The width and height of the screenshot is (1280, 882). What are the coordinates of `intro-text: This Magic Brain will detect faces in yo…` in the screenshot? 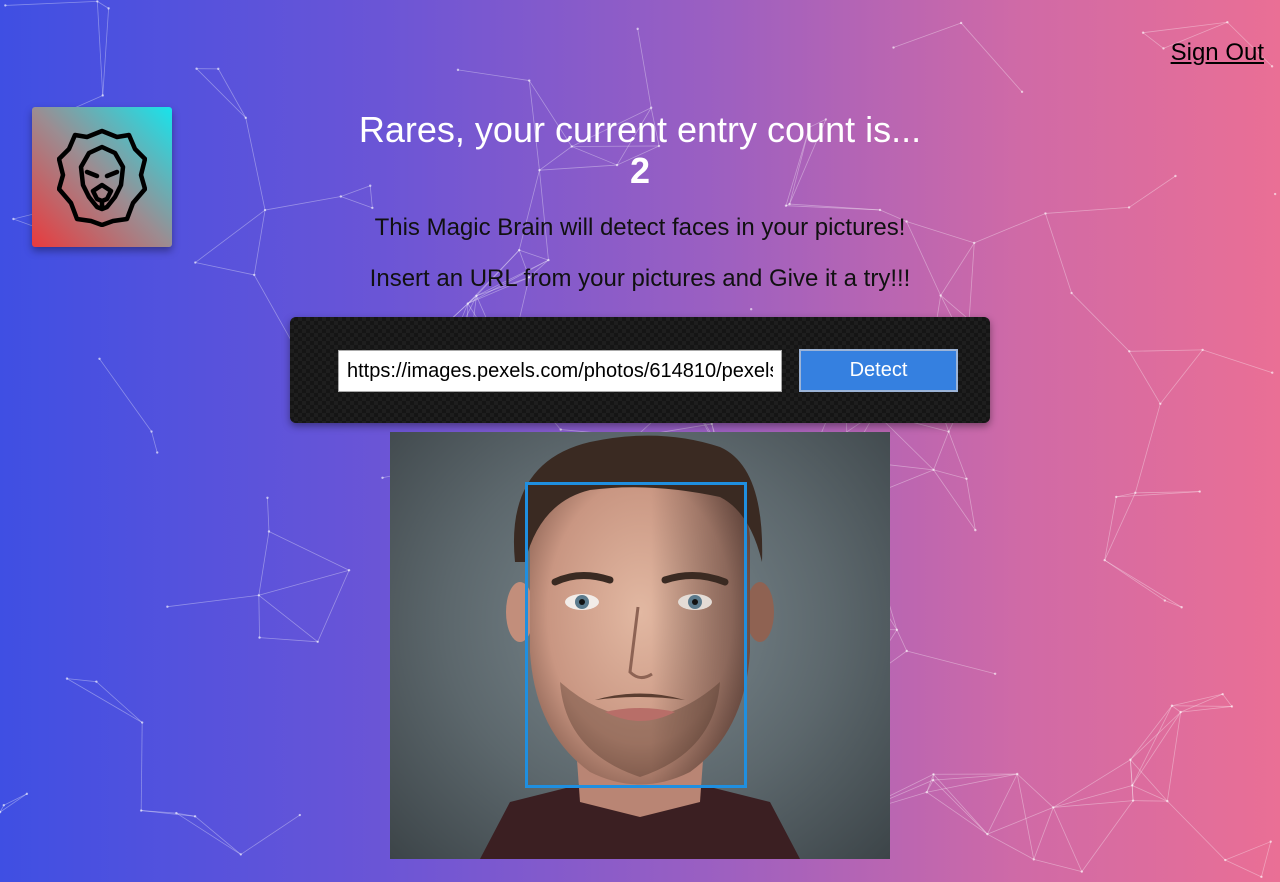 It's located at (640, 227).